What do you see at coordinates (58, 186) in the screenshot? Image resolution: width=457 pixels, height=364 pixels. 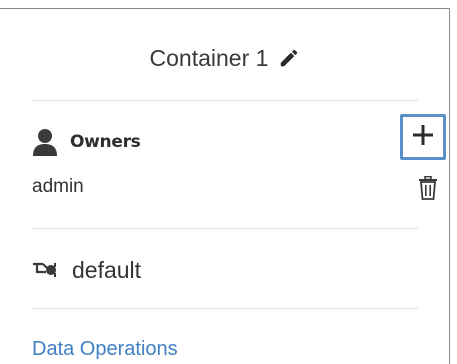 I see `owner-name: admin` at bounding box center [58, 186].